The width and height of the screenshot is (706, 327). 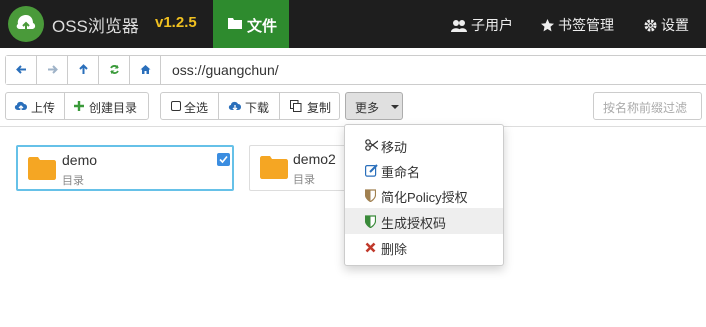 I want to click on path-input: oss://guangchun/, so click(x=225, y=70).